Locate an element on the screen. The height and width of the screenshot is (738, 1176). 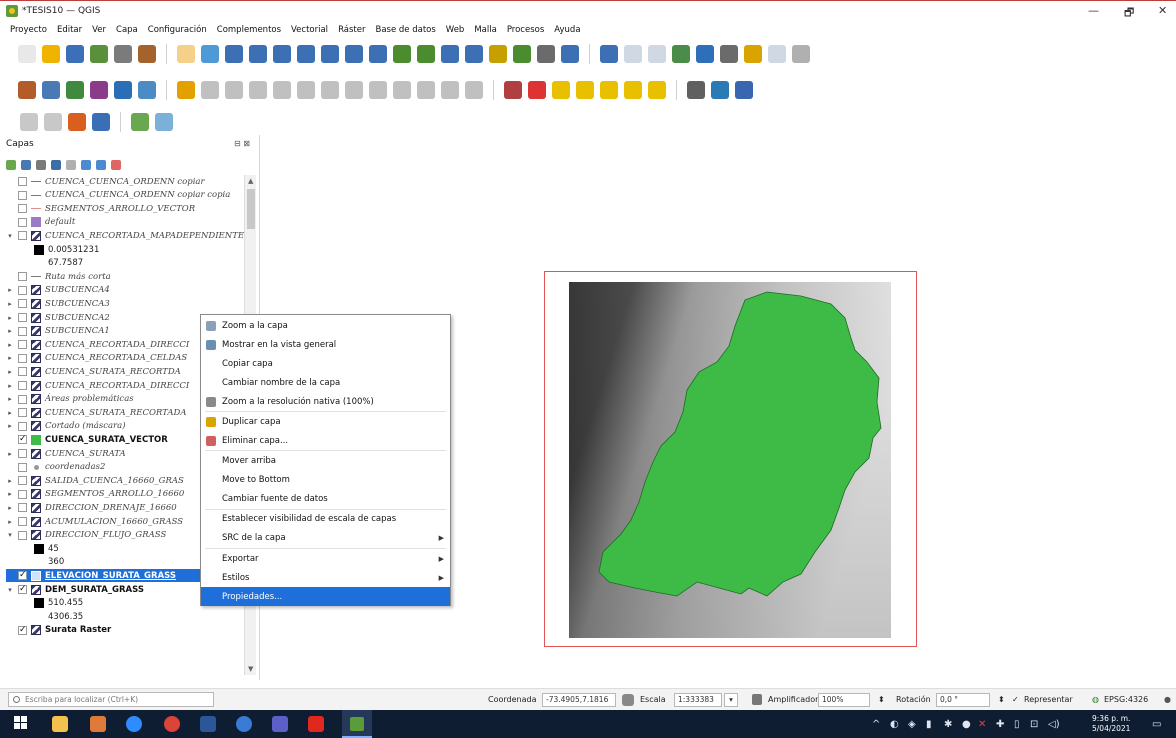
start-button is located at coordinates (22, 724).